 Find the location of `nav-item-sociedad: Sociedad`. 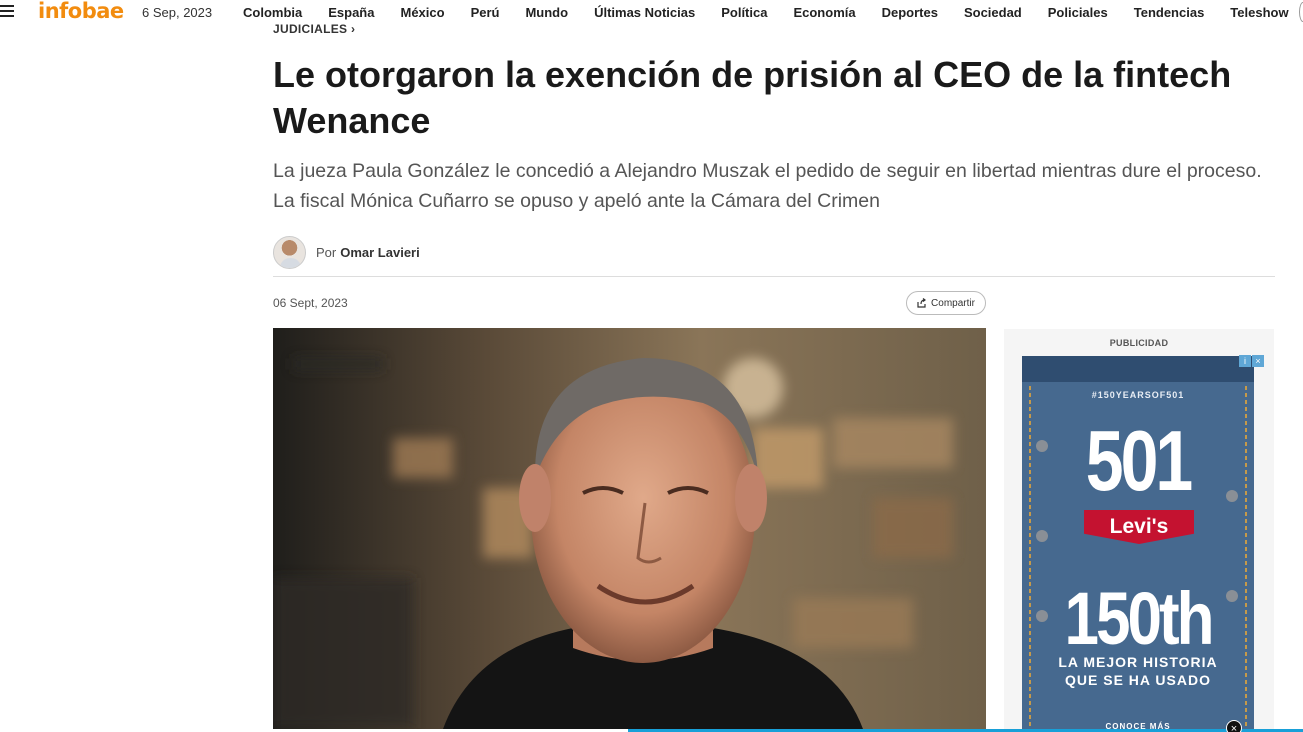

nav-item-sociedad: Sociedad is located at coordinates (993, 12).